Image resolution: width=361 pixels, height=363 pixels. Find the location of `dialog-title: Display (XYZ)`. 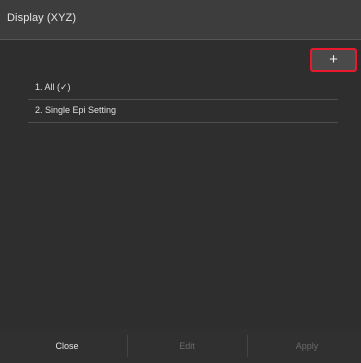

dialog-title: Display (XYZ) is located at coordinates (42, 18).